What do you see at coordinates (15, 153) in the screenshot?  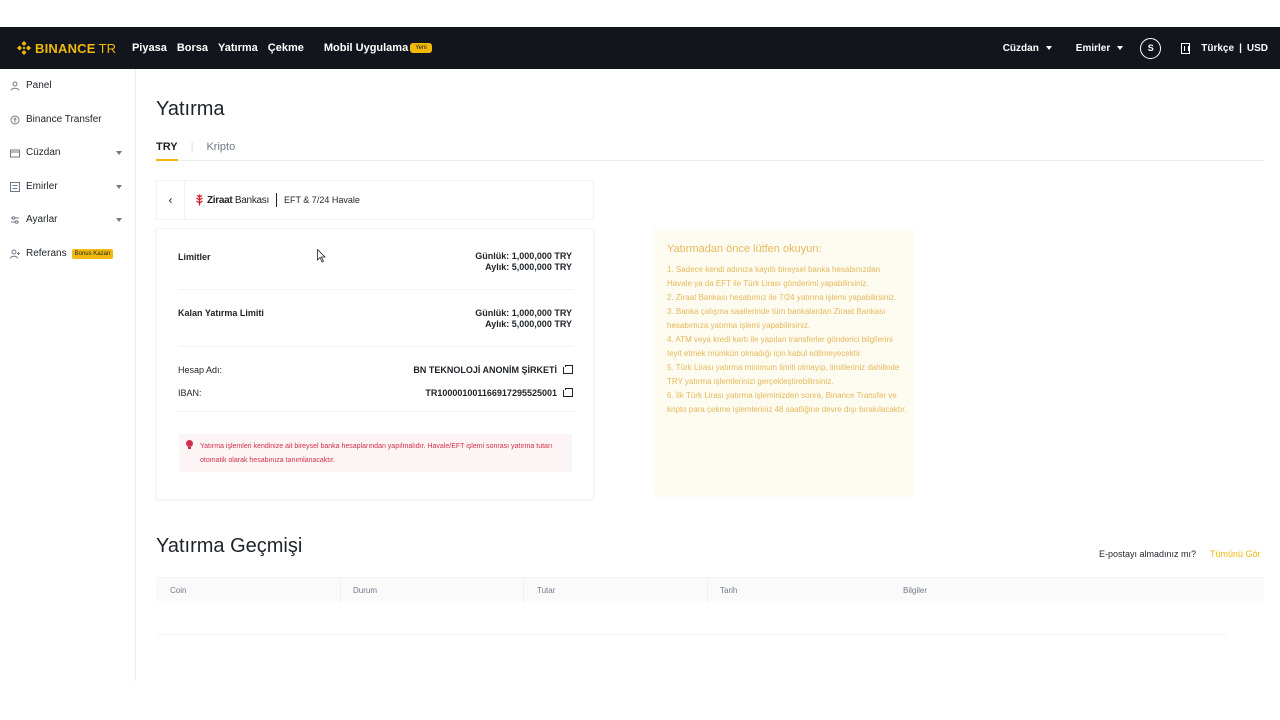 I see `wallet-icon` at bounding box center [15, 153].